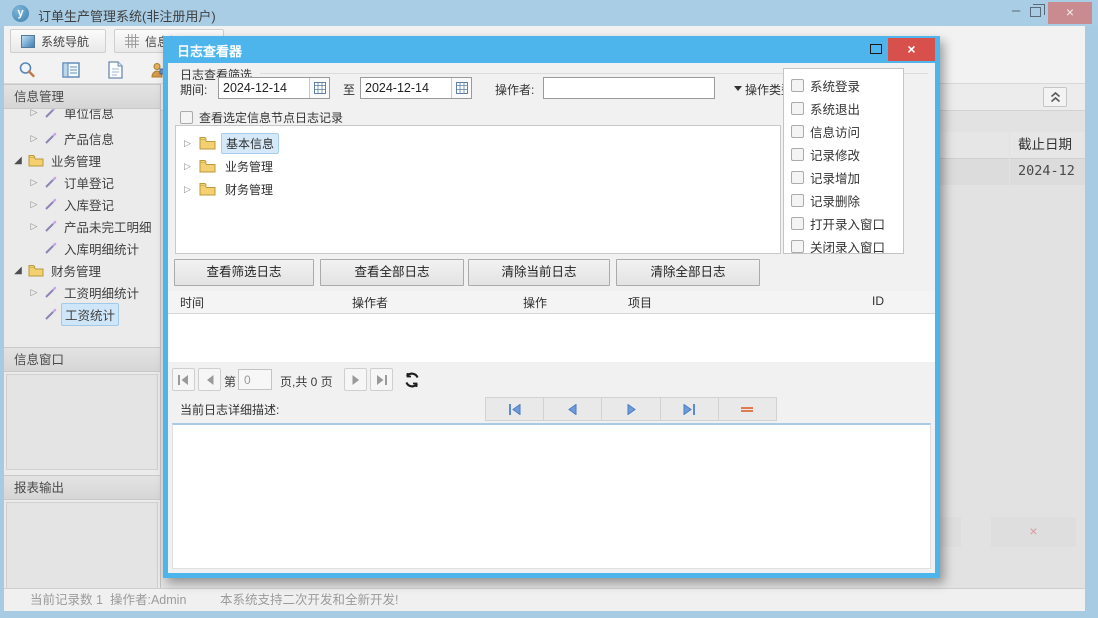  I want to click on sidebar-item-salary-detail: ▷ 工资明细统计, so click(82, 292).